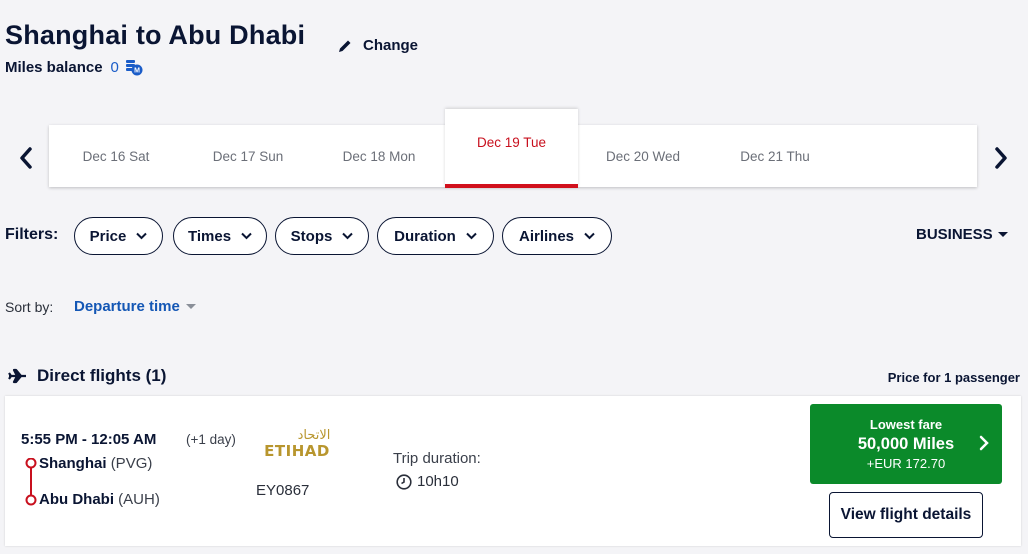  What do you see at coordinates (546, 236) in the screenshot?
I see `filter-label: Airlines` at bounding box center [546, 236].